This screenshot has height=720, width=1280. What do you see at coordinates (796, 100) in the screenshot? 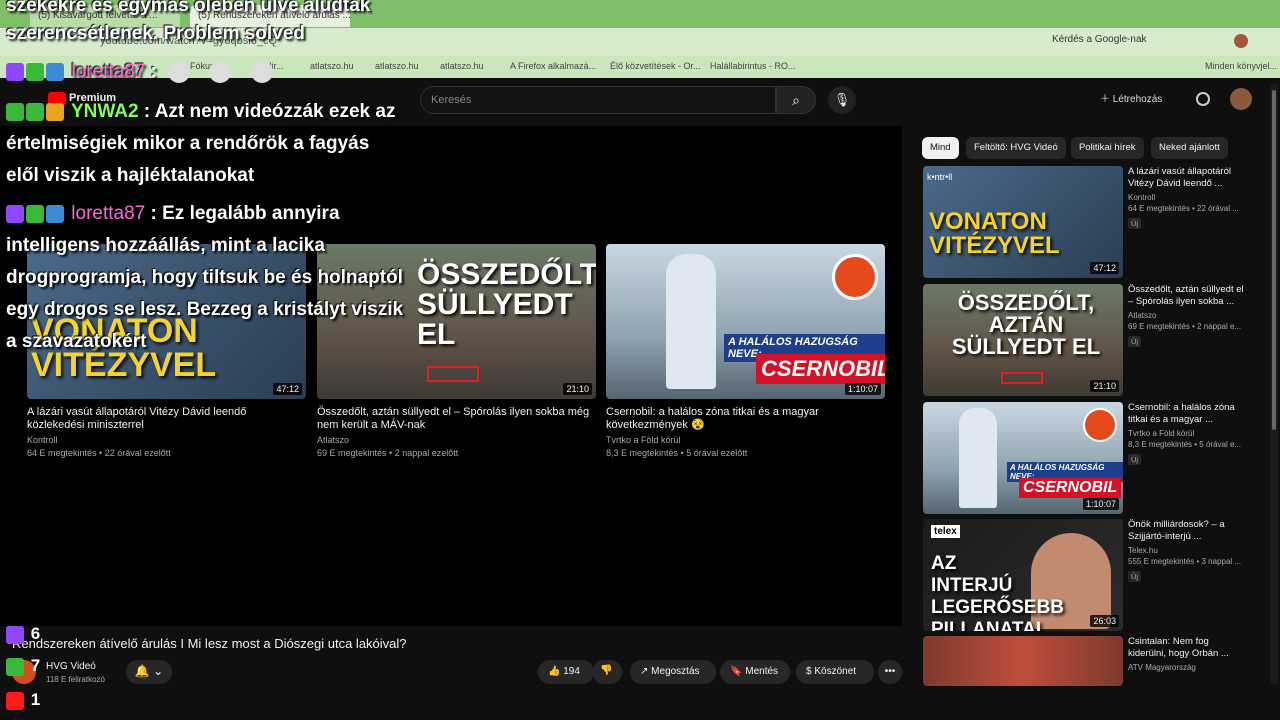
I see `search-button: ⌕` at bounding box center [796, 100].